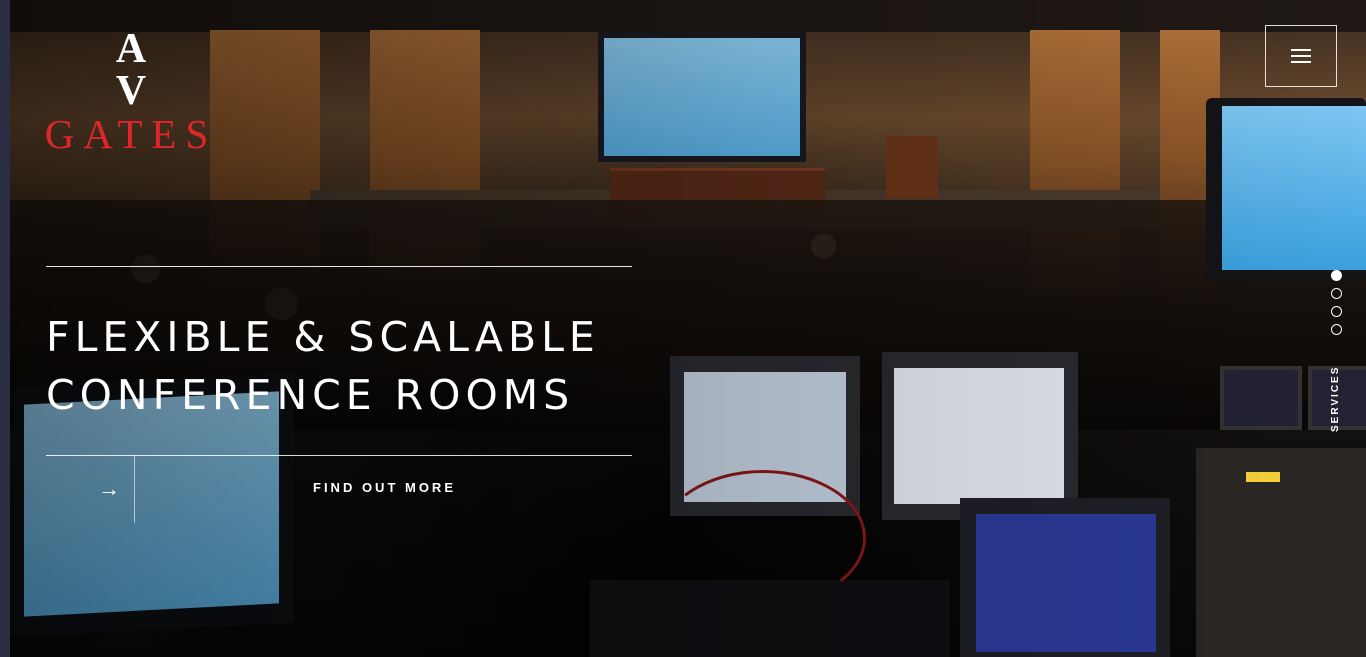 Image resolution: width=1366 pixels, height=657 pixels. Describe the element at coordinates (384, 487) in the screenshot. I see `find-out-more-link: FIND OUT MORE` at that location.